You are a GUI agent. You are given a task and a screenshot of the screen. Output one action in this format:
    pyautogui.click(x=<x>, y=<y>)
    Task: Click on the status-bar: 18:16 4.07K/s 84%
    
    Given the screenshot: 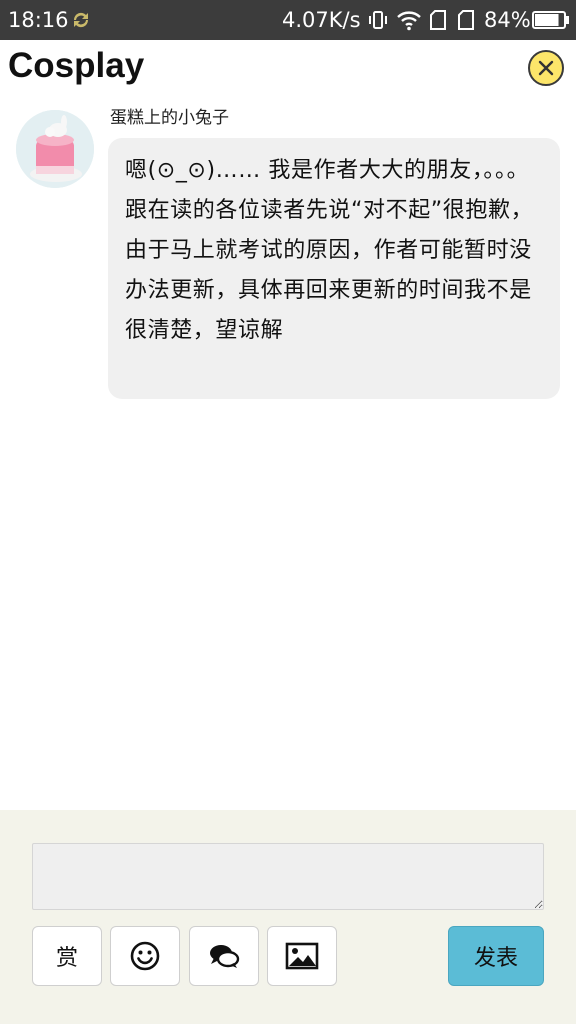 What is the action you would take?
    pyautogui.click(x=288, y=20)
    